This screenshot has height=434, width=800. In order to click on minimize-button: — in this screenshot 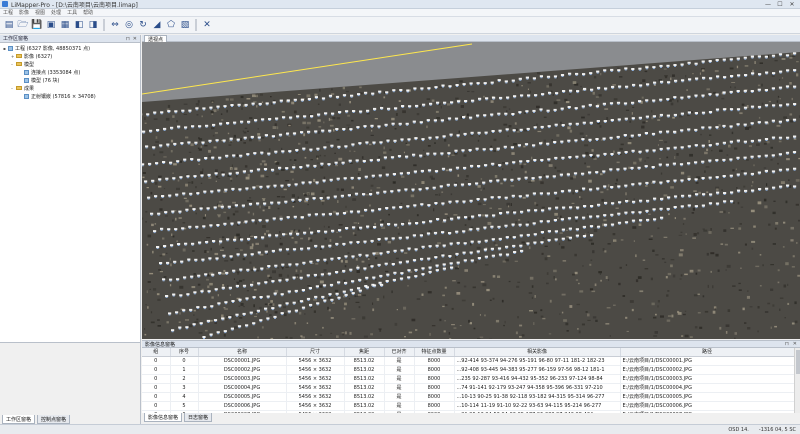, I will do `click(768, 4)`.